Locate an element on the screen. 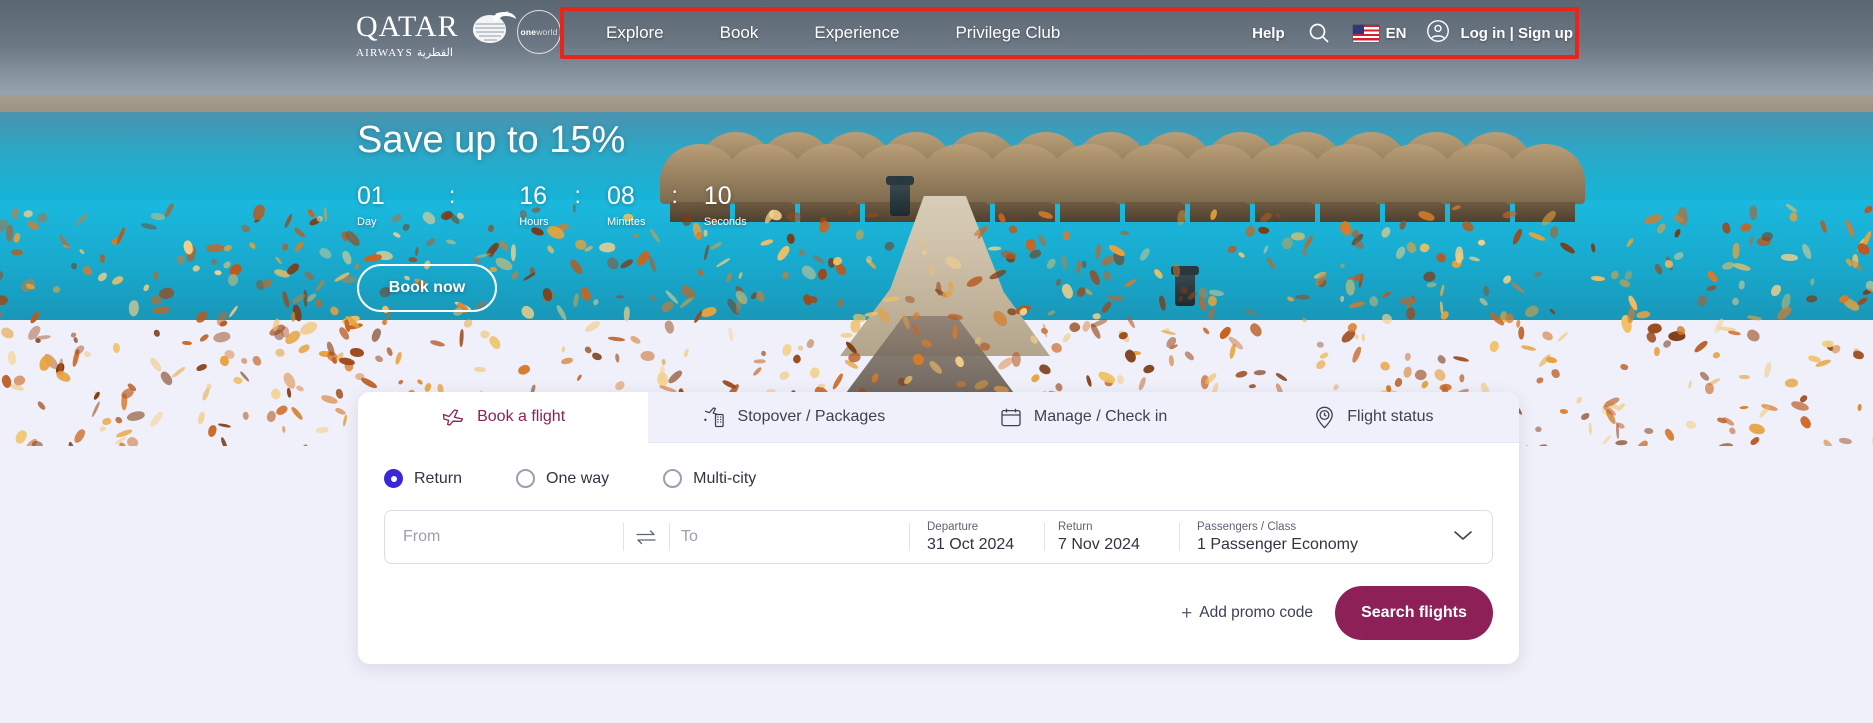 The height and width of the screenshot is (723, 1873). nav-link-explore: Explore is located at coordinates (635, 33).